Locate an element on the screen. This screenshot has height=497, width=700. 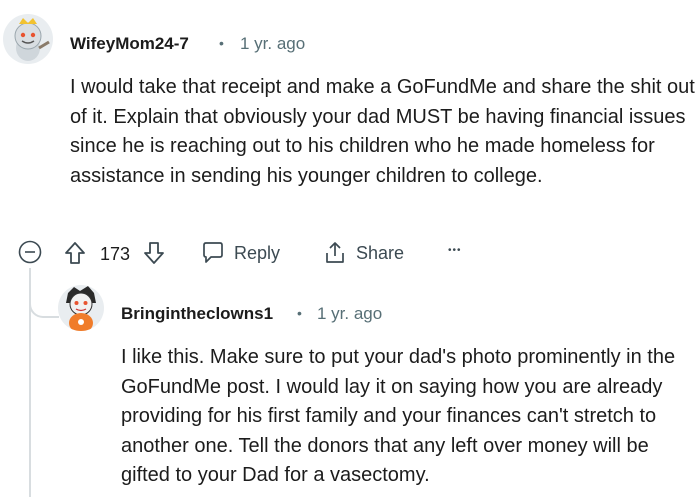
reply-label: Reply is located at coordinates (257, 252).